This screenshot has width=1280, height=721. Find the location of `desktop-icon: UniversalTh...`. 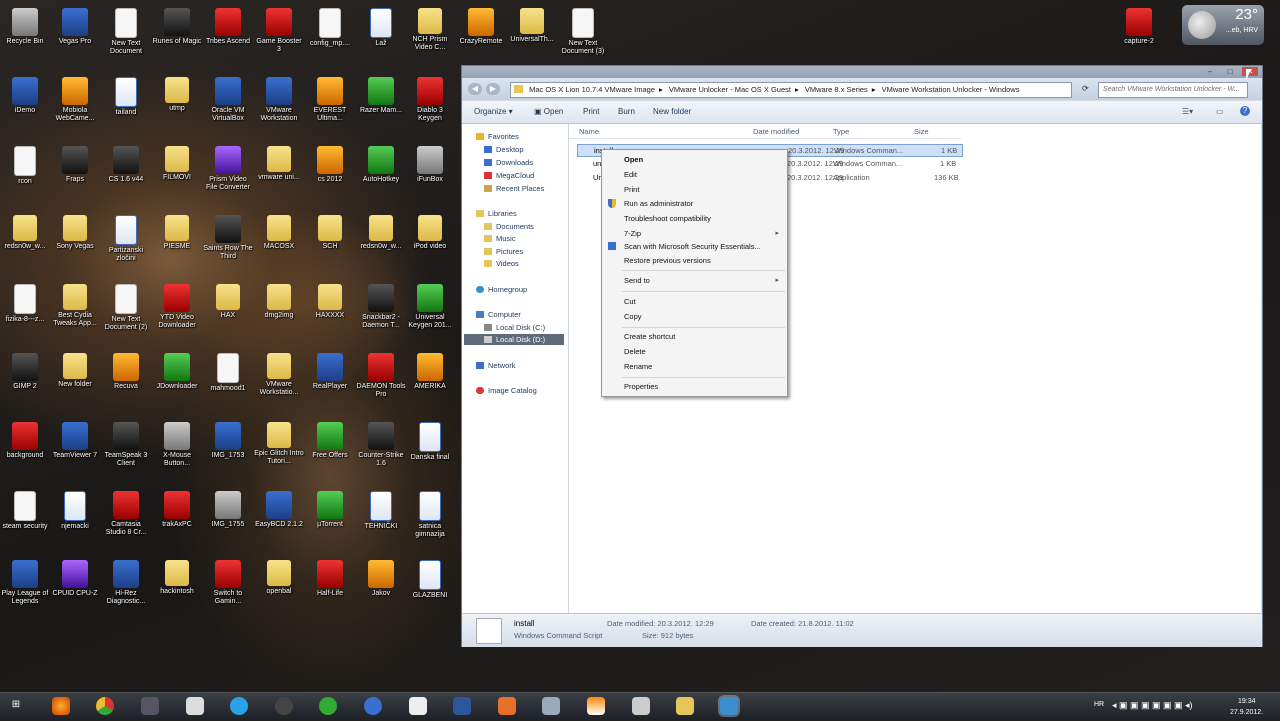

desktop-icon: UniversalTh... is located at coordinates (532, 26).